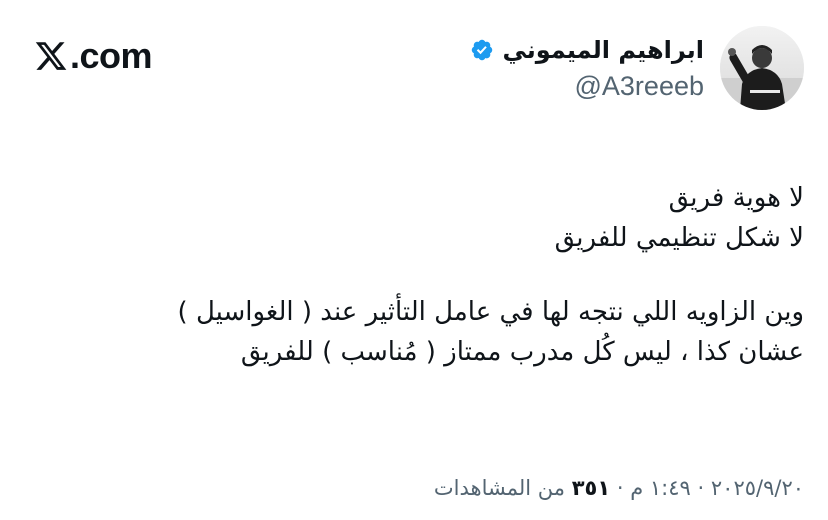 This screenshot has width=828, height=520. I want to click on views-label: من المشاهدات, so click(499, 488).